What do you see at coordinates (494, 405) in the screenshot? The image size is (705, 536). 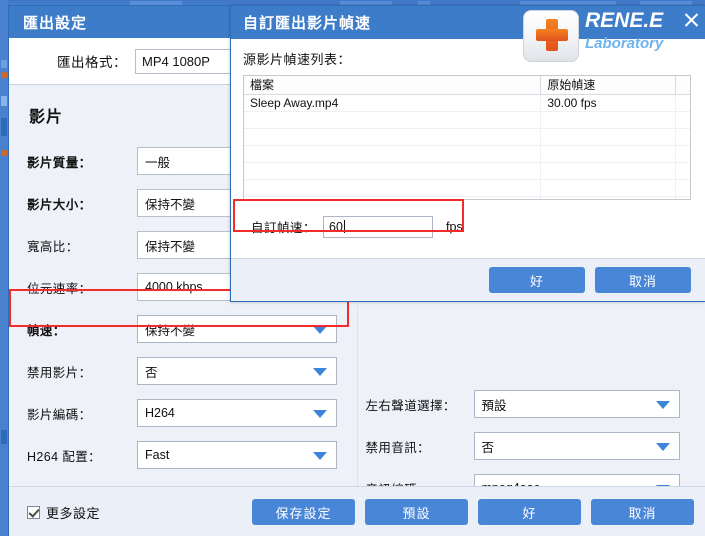 I see `value-channel-select: 預設` at bounding box center [494, 405].